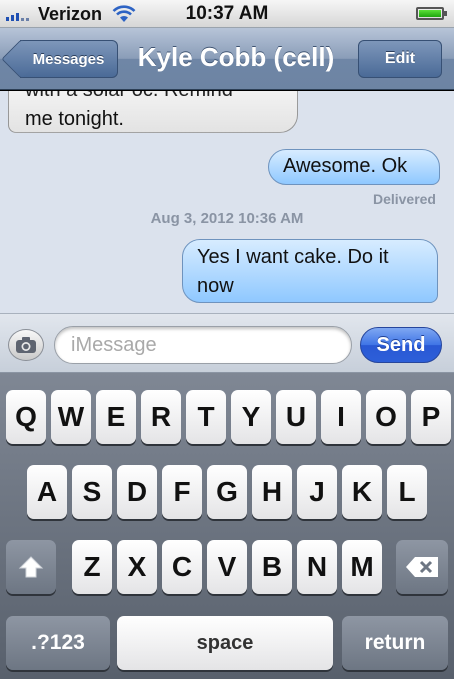 The width and height of the screenshot is (454, 679). Describe the element at coordinates (227, 567) in the screenshot. I see `key-v: V` at that location.